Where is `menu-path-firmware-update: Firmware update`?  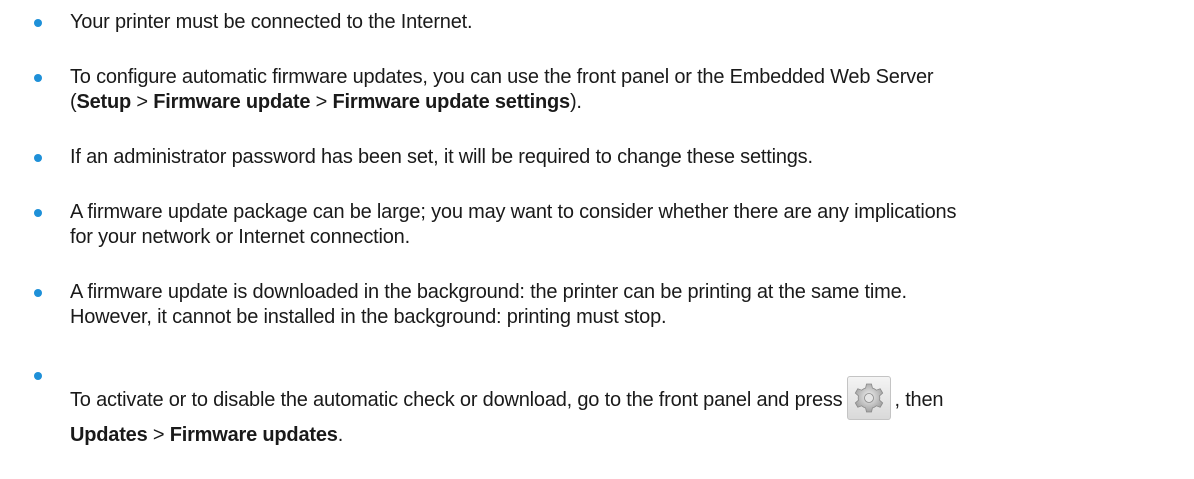
menu-path-firmware-update: Firmware update is located at coordinates (232, 102).